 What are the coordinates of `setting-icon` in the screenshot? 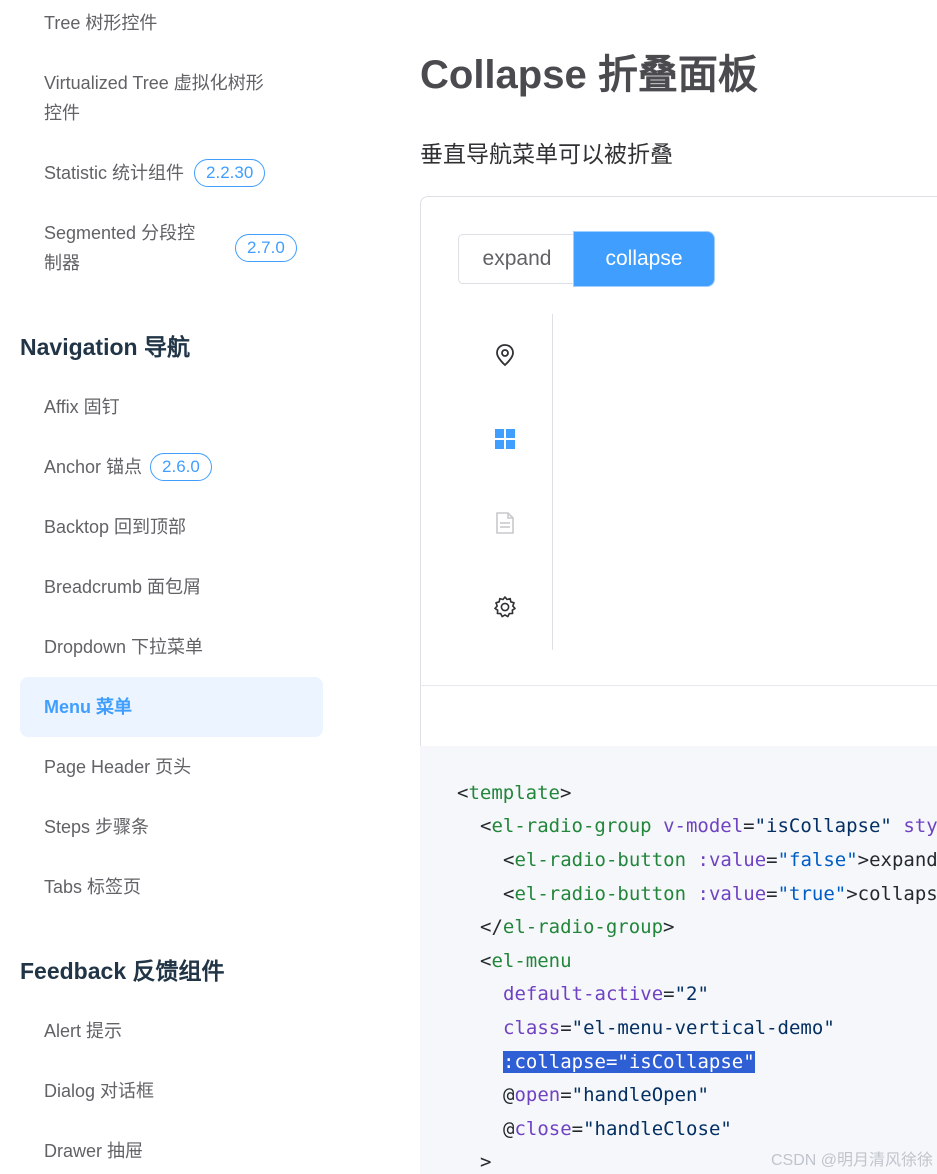 It's located at (505, 607).